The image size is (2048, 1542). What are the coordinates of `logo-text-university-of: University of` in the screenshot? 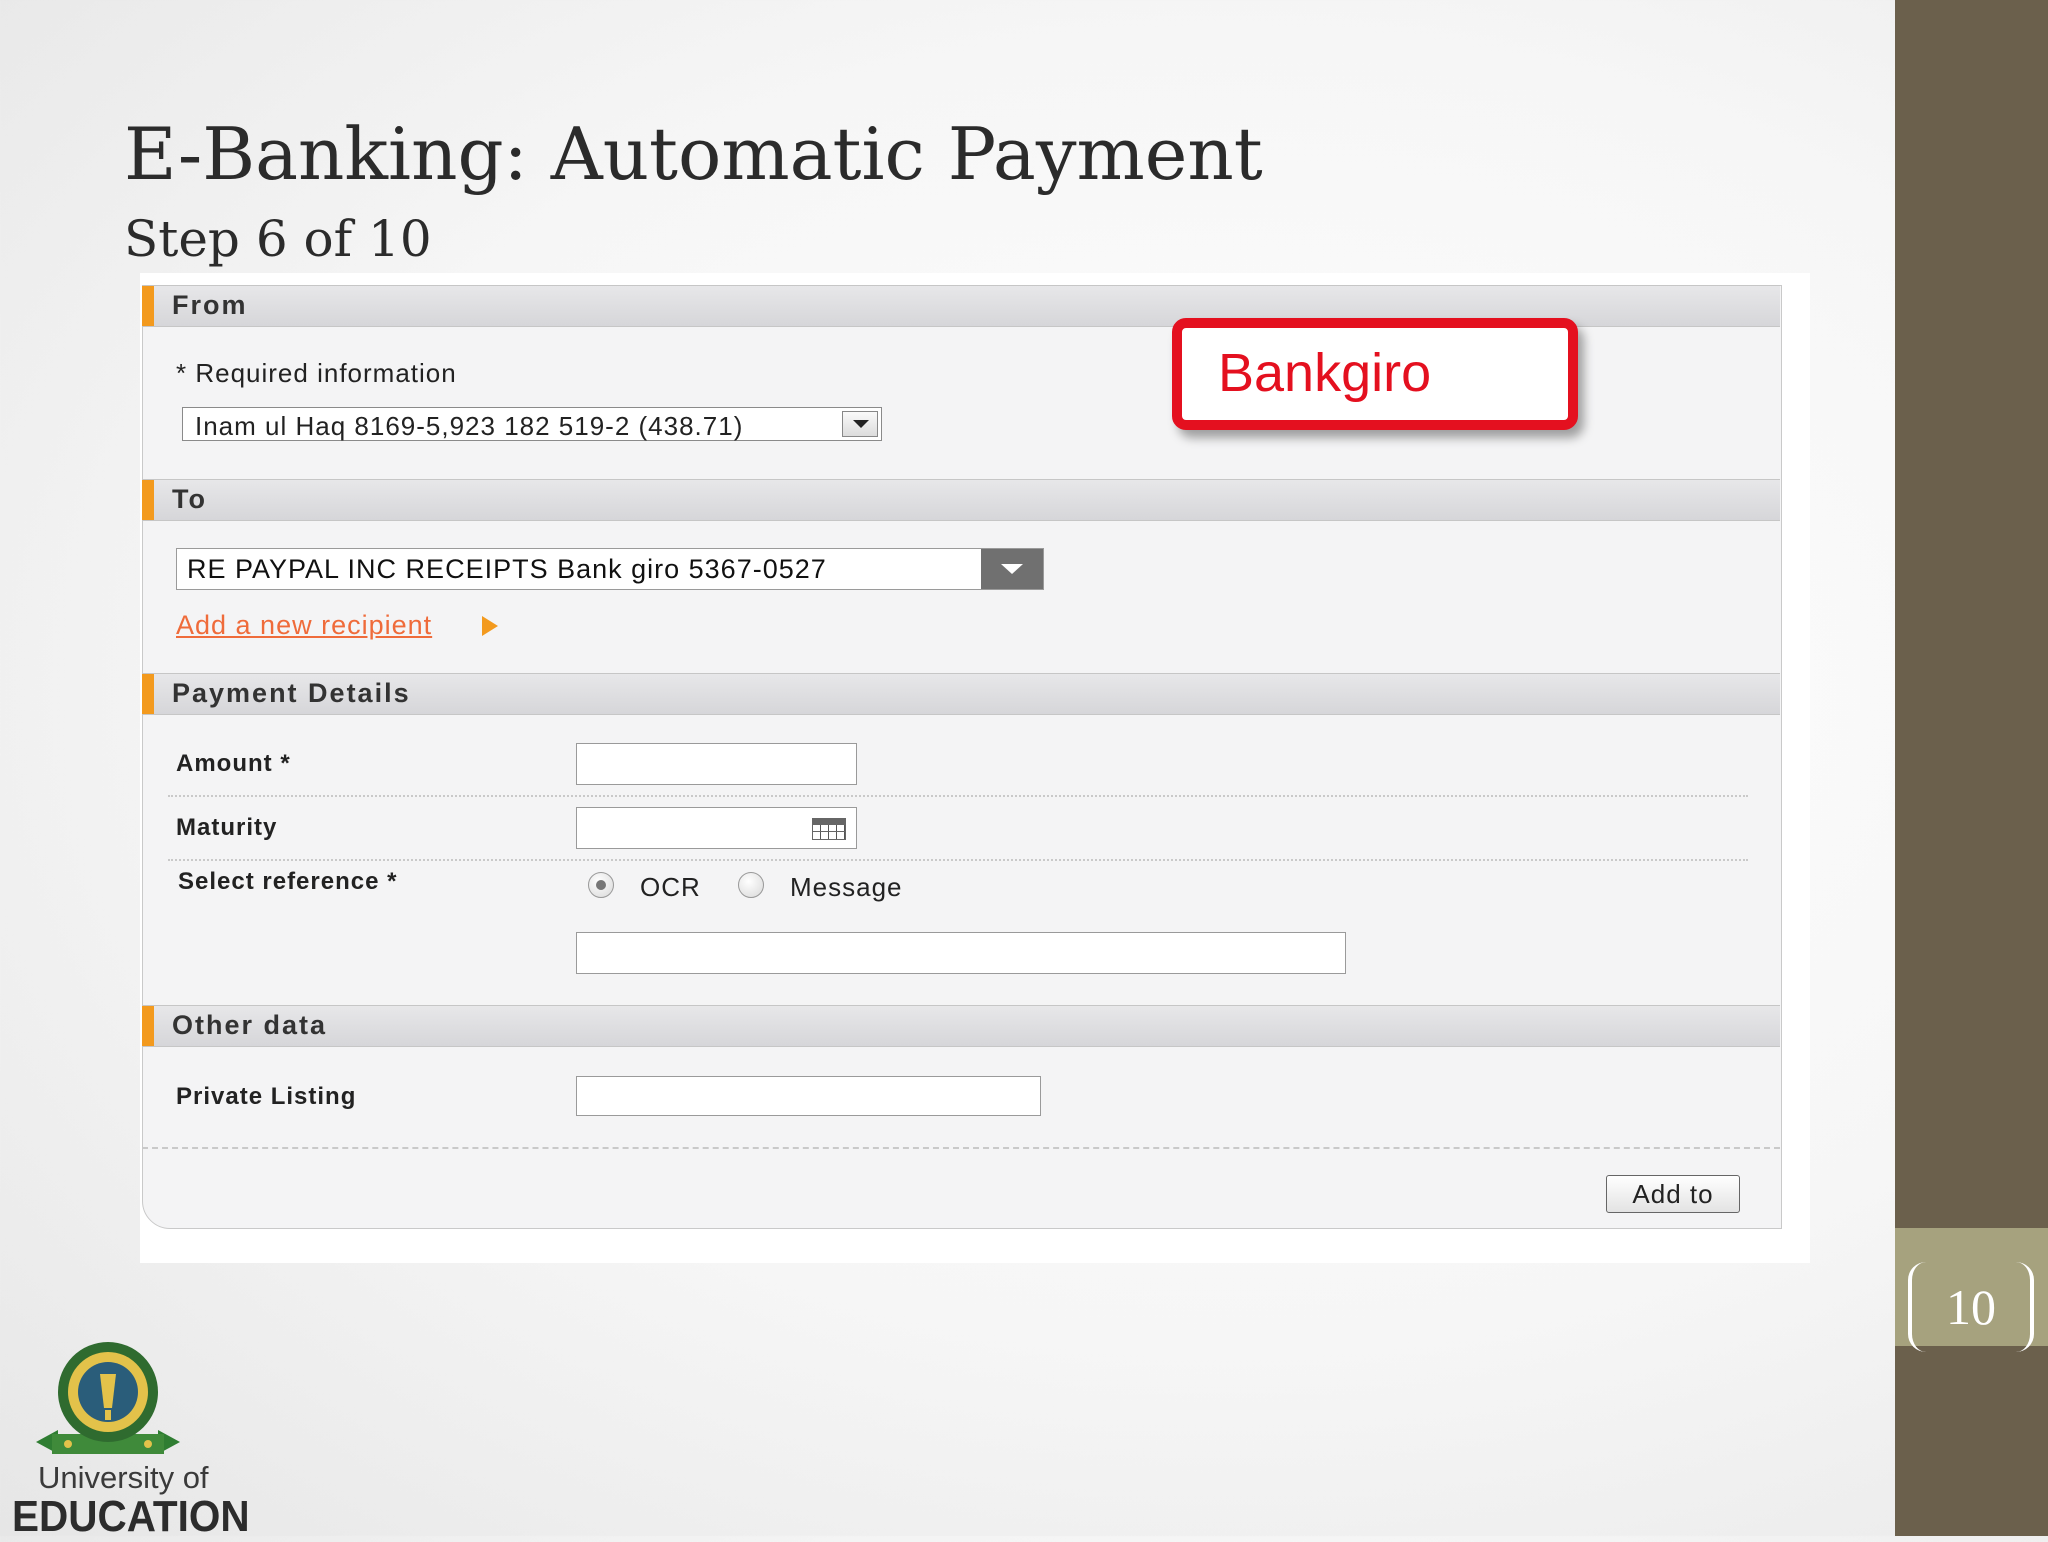 It's located at (123, 1477).